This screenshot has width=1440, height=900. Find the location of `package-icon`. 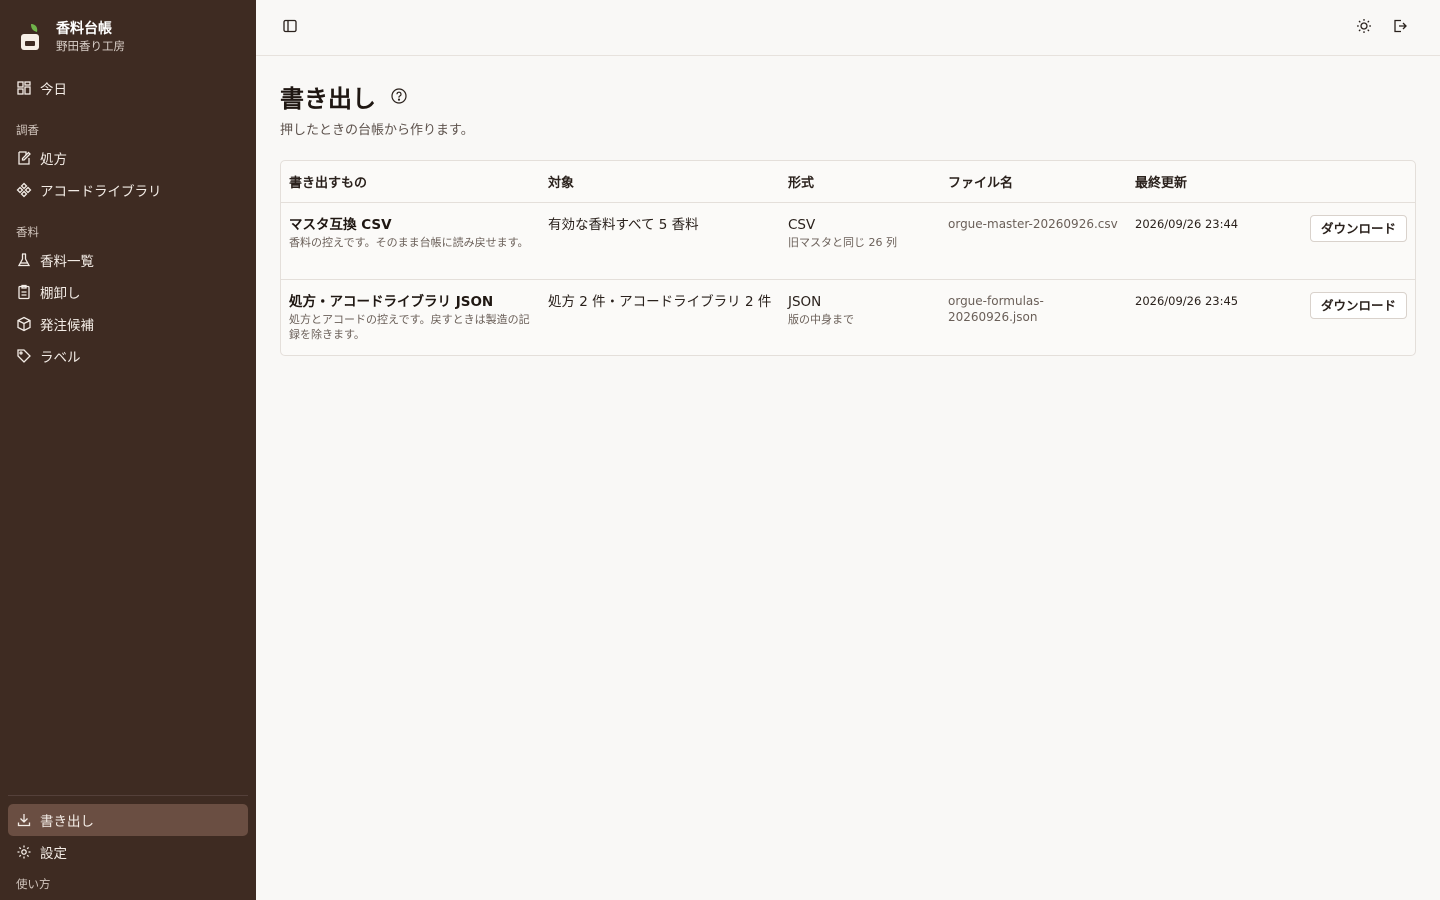

package-icon is located at coordinates (24, 324).